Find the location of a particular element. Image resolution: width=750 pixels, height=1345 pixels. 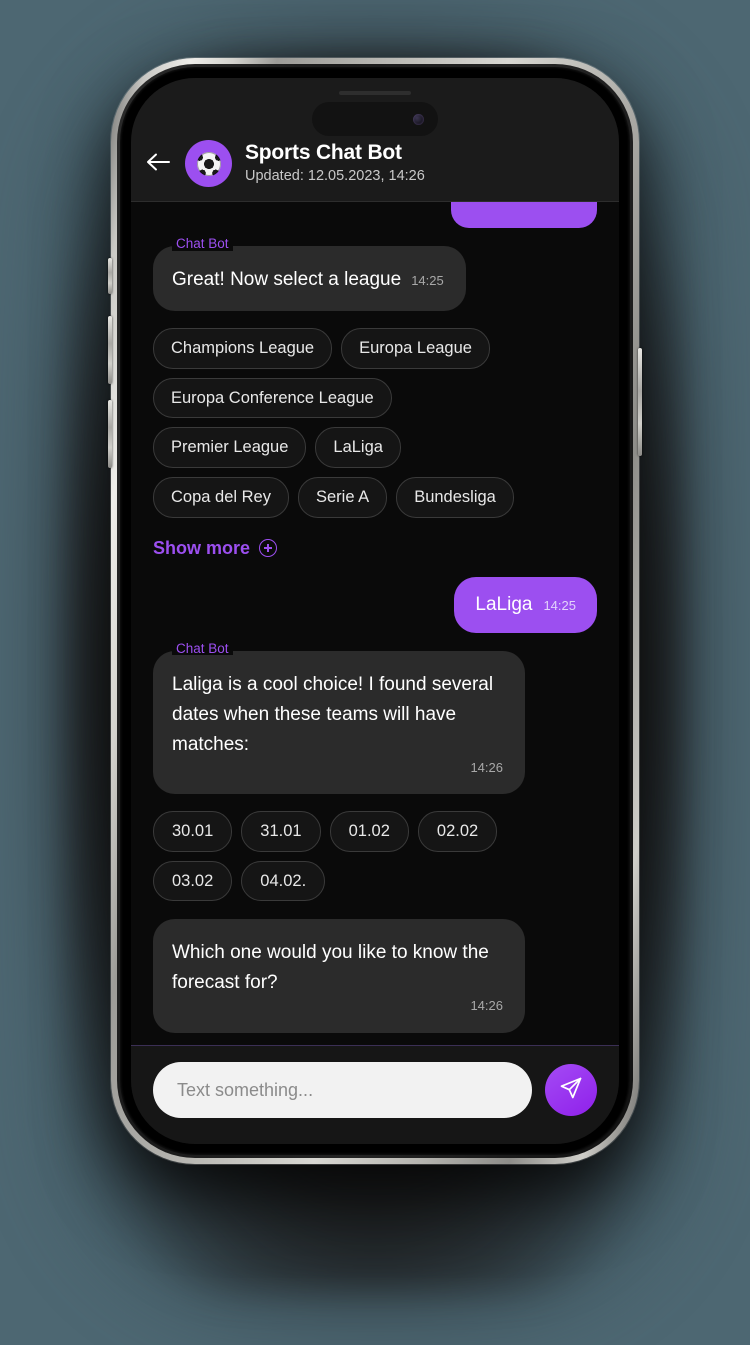

chip-laliga: LaLiga is located at coordinates (358, 447).